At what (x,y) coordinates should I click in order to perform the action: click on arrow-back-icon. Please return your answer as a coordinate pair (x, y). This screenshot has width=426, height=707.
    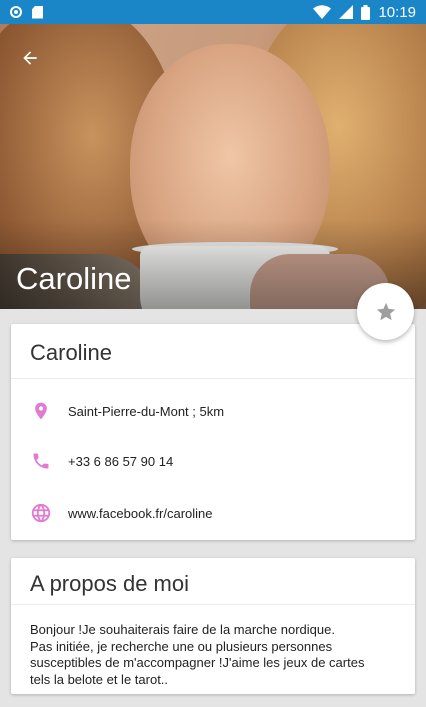
    Looking at the image, I should click on (30, 58).